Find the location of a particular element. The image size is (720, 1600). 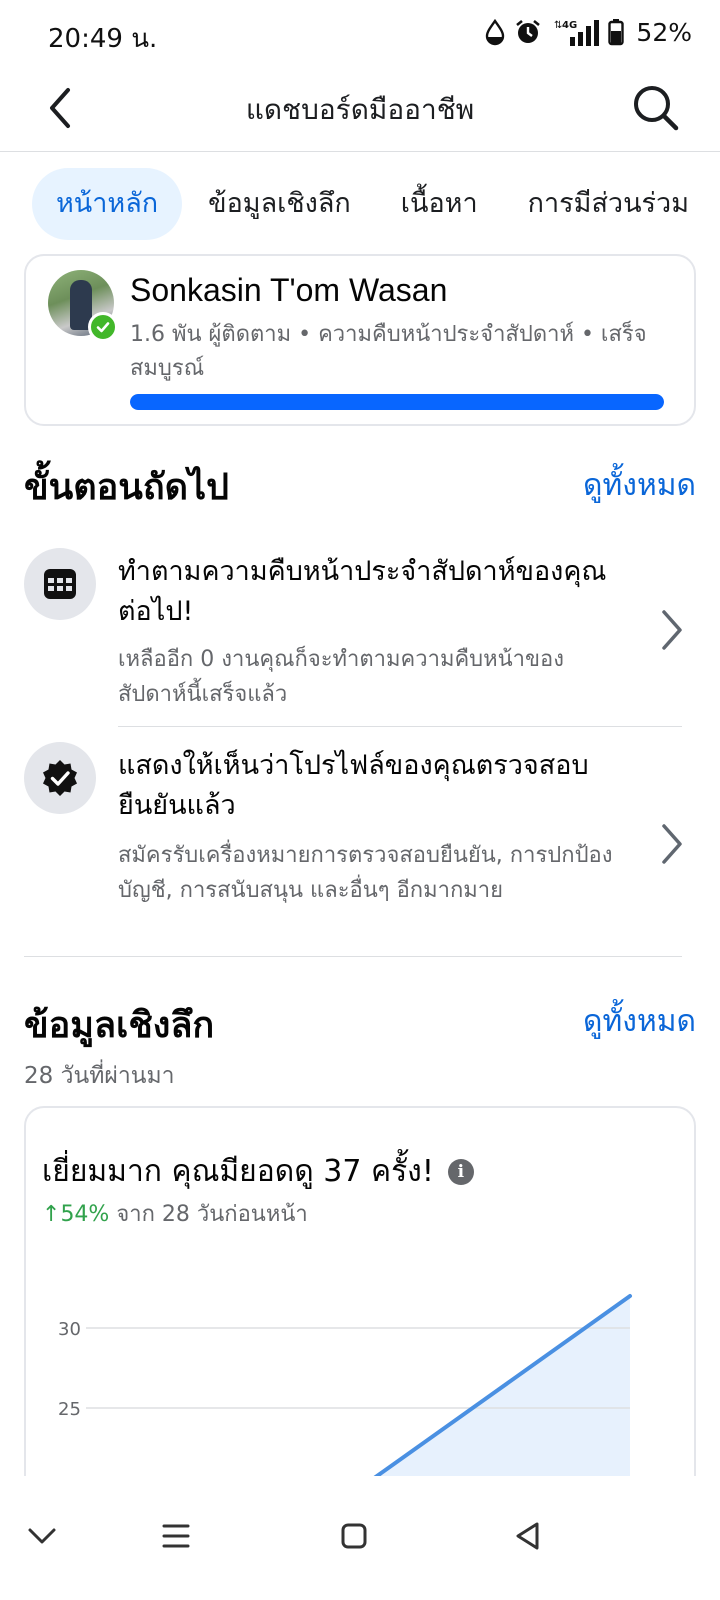

battery-icon is located at coordinates (616, 32).